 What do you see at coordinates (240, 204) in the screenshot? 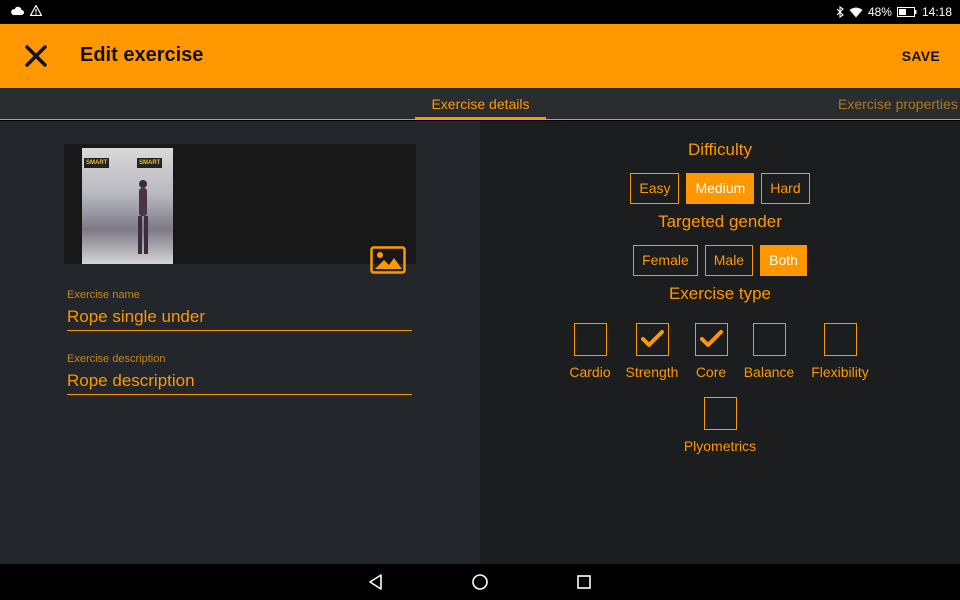
I see `exercise-image-container: SMART SMART` at bounding box center [240, 204].